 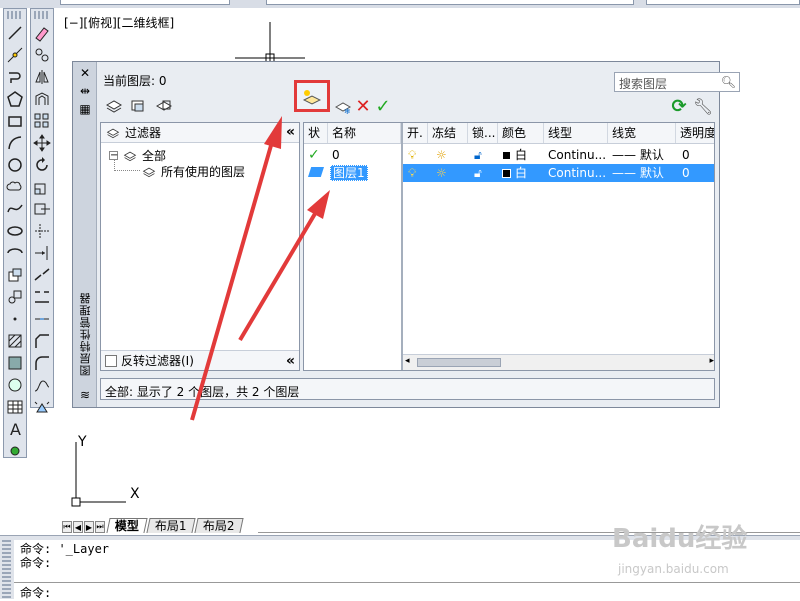 I want to click on mirror-tool, so click(x=42, y=77).